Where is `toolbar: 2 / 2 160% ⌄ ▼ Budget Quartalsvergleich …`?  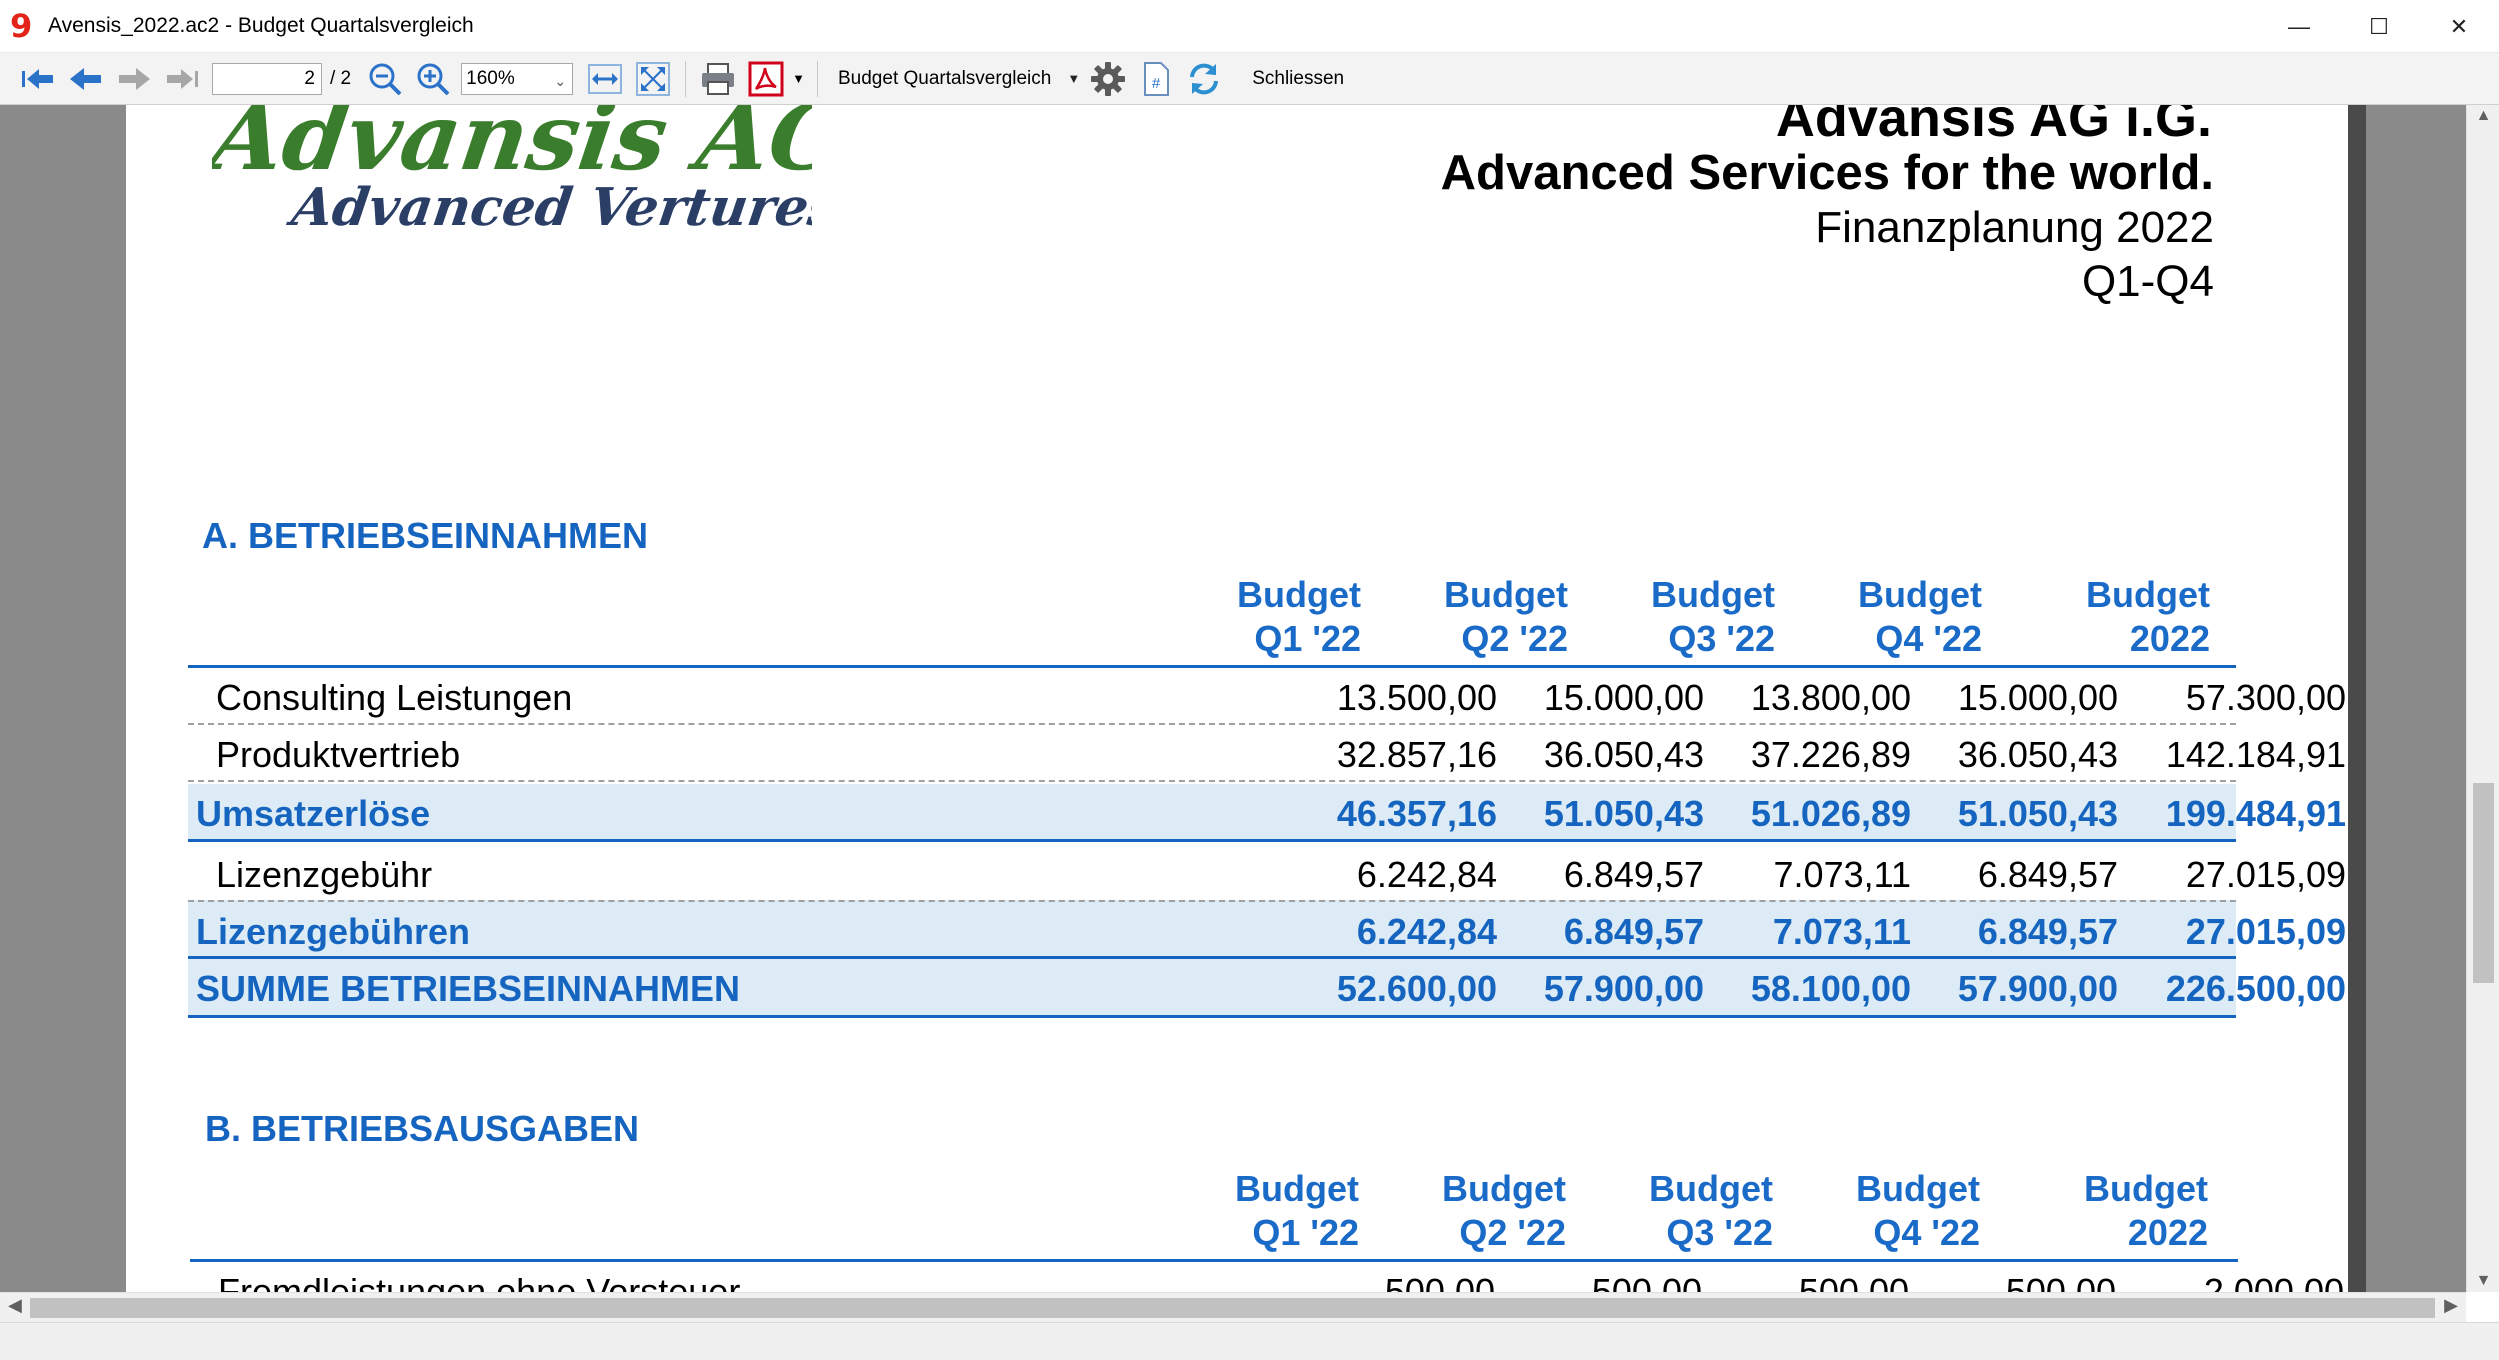
toolbar: 2 / 2 160% ⌄ ▼ Budget Quartalsvergleich … is located at coordinates (1249, 79).